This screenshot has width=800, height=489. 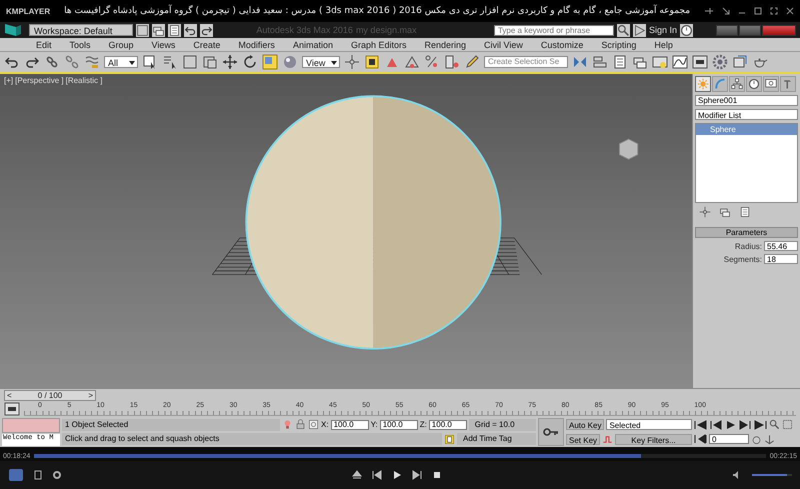 I want to click on pencil-icon, so click(x=472, y=62).